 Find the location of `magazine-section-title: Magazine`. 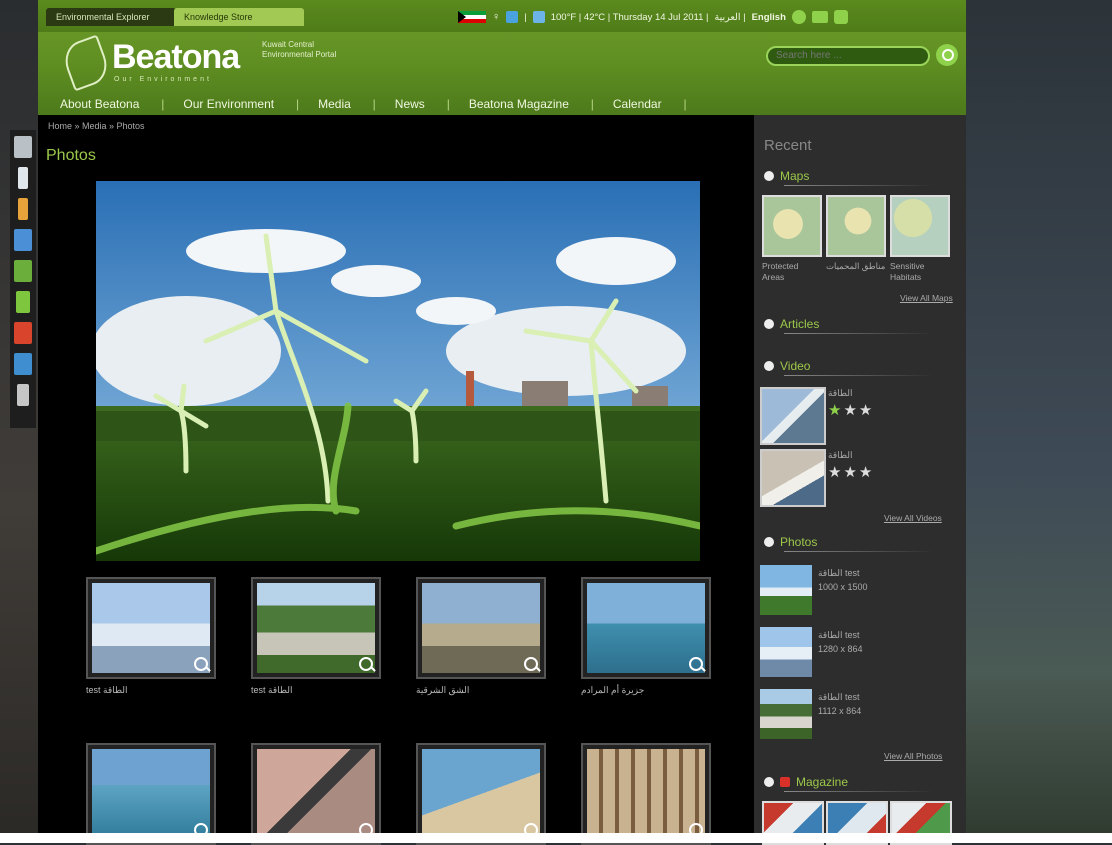

magazine-section-title: Magazine is located at coordinates (849, 783).